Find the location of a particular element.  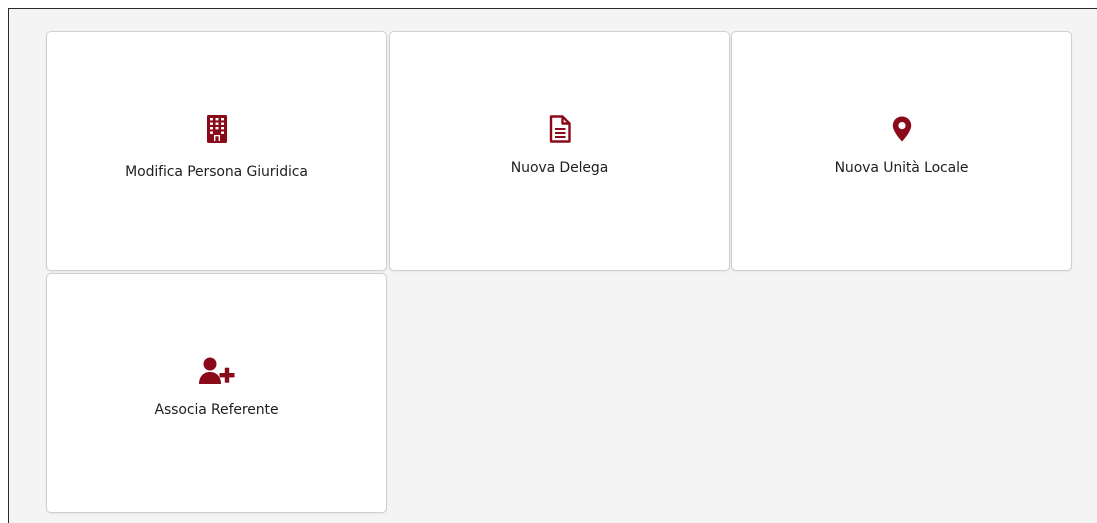

associa-referente-tile: Associa Referente is located at coordinates (216, 393).